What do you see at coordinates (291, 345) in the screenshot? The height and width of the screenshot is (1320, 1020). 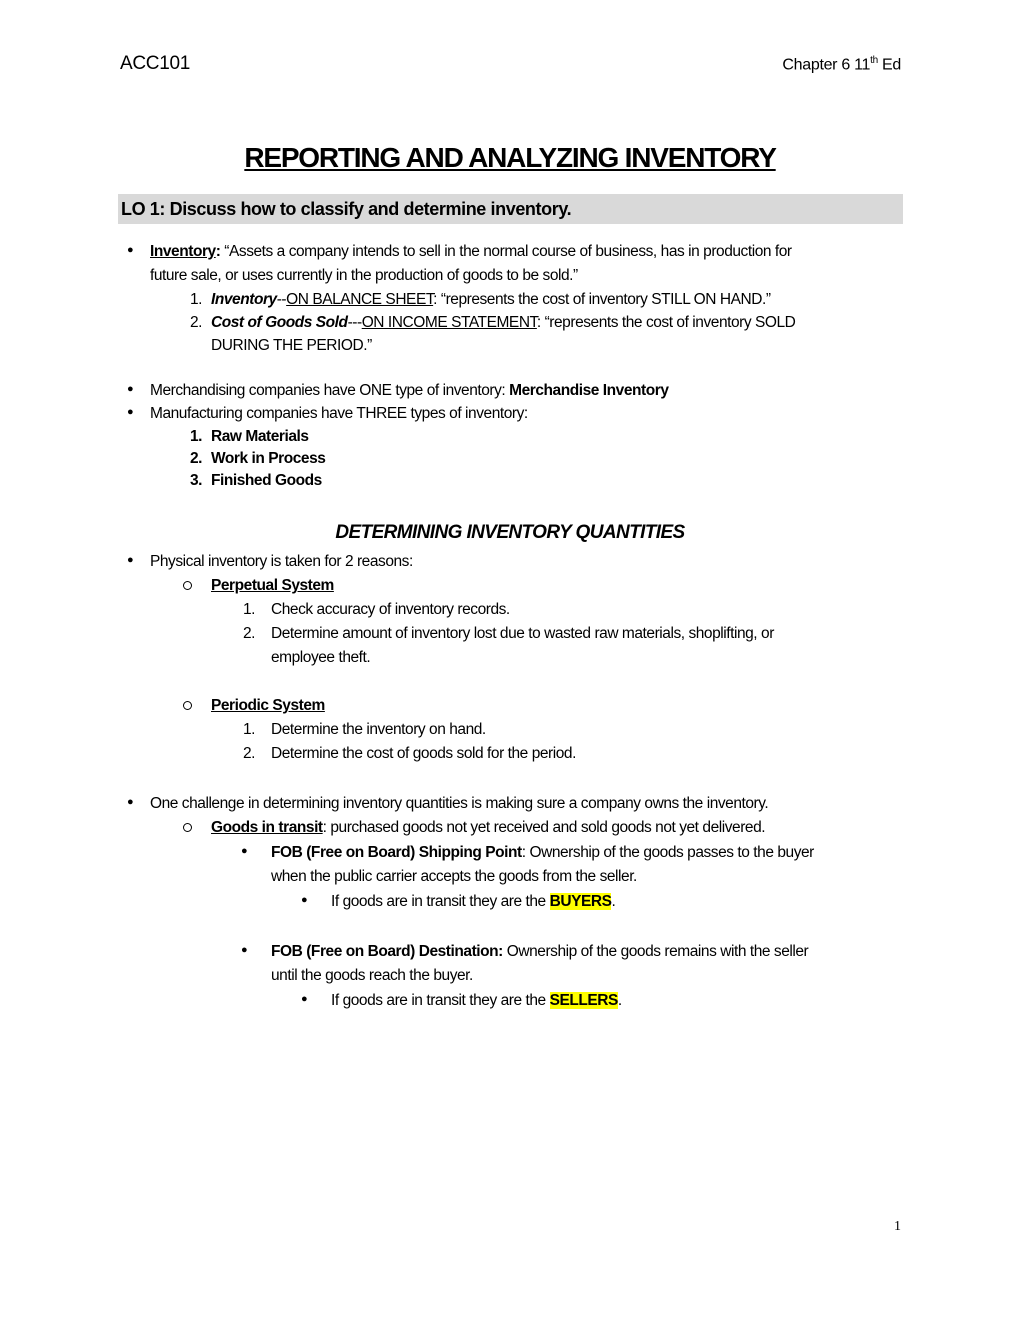 I see `inventory-item-2-cont: DURING THE PERIOD.”` at bounding box center [291, 345].